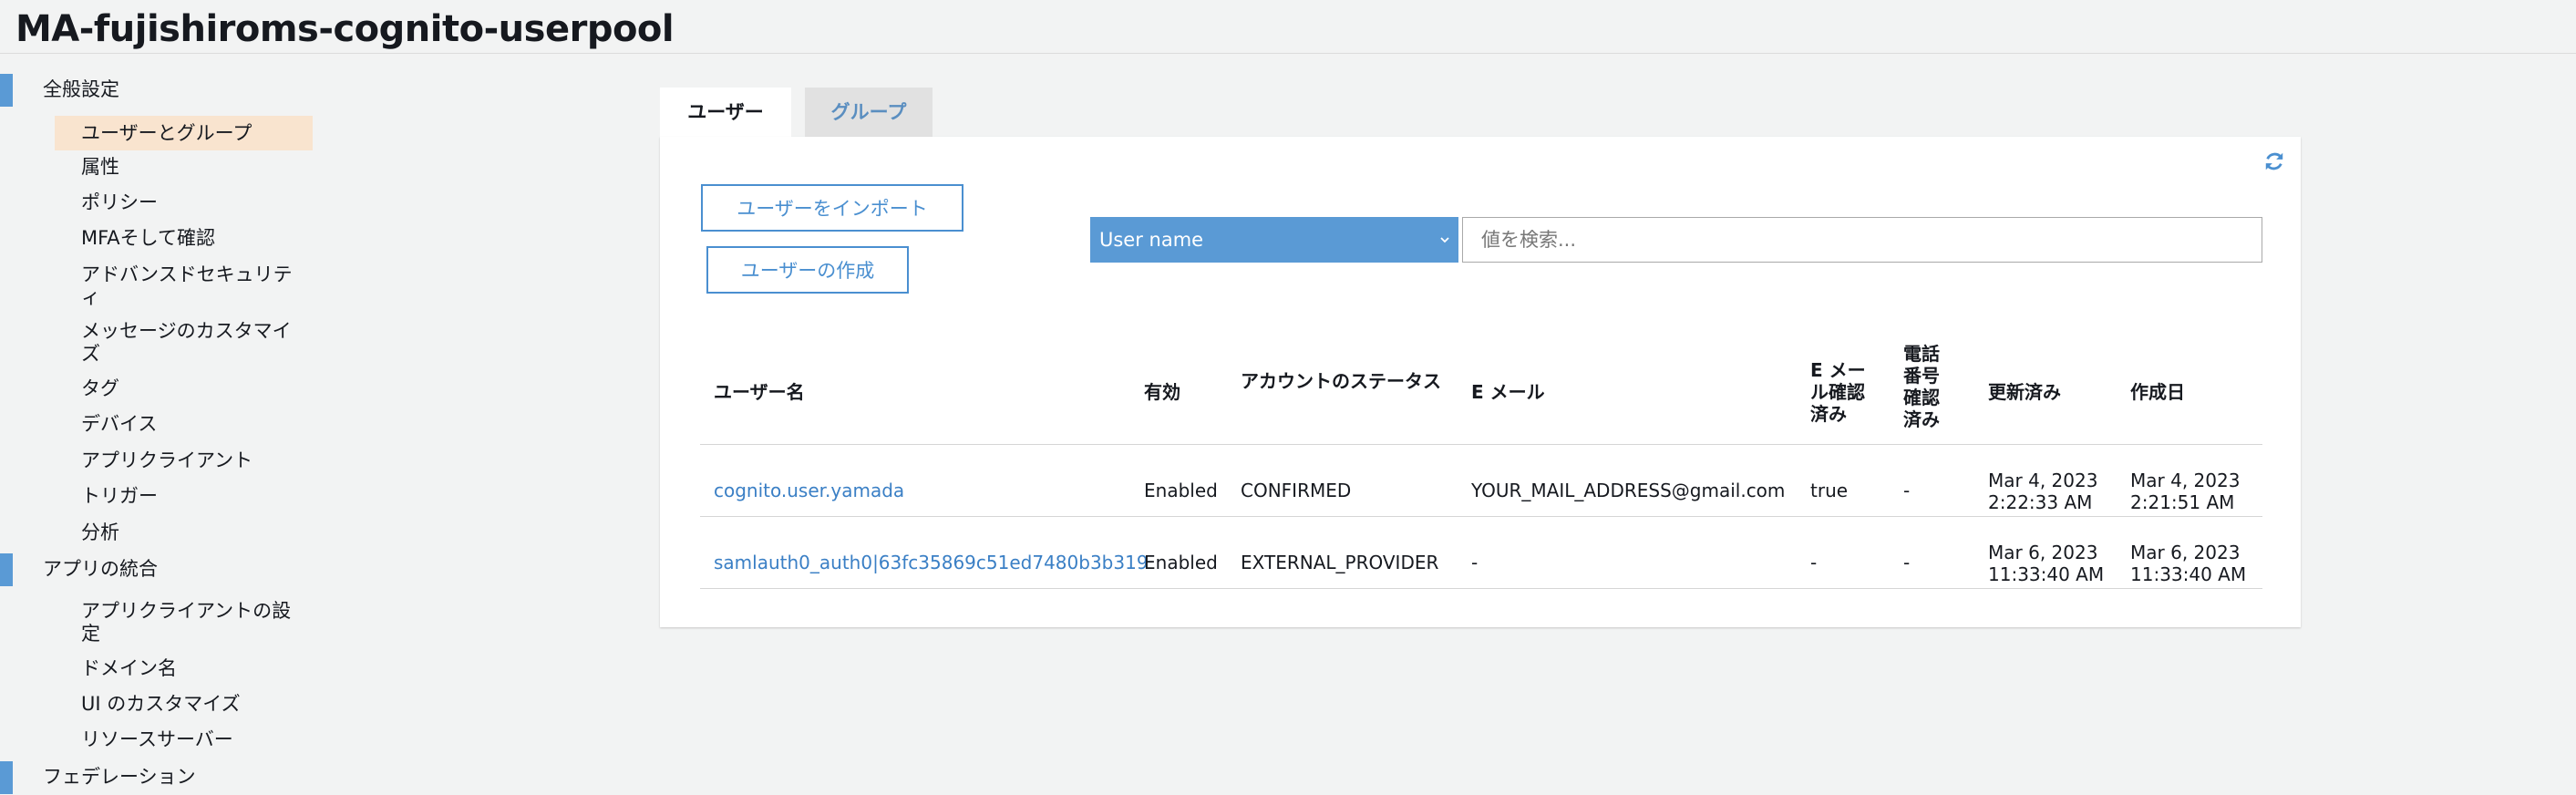 The image size is (2576, 795). What do you see at coordinates (184, 239) in the screenshot?
I see `sidebar-item-mfa: MFAそして確認` at bounding box center [184, 239].